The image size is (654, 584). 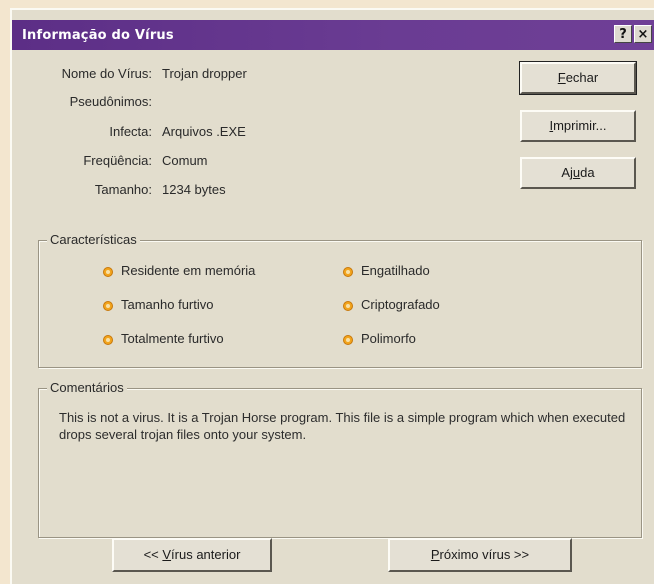 What do you see at coordinates (167, 554) in the screenshot?
I see `prev-button-accel: V` at bounding box center [167, 554].